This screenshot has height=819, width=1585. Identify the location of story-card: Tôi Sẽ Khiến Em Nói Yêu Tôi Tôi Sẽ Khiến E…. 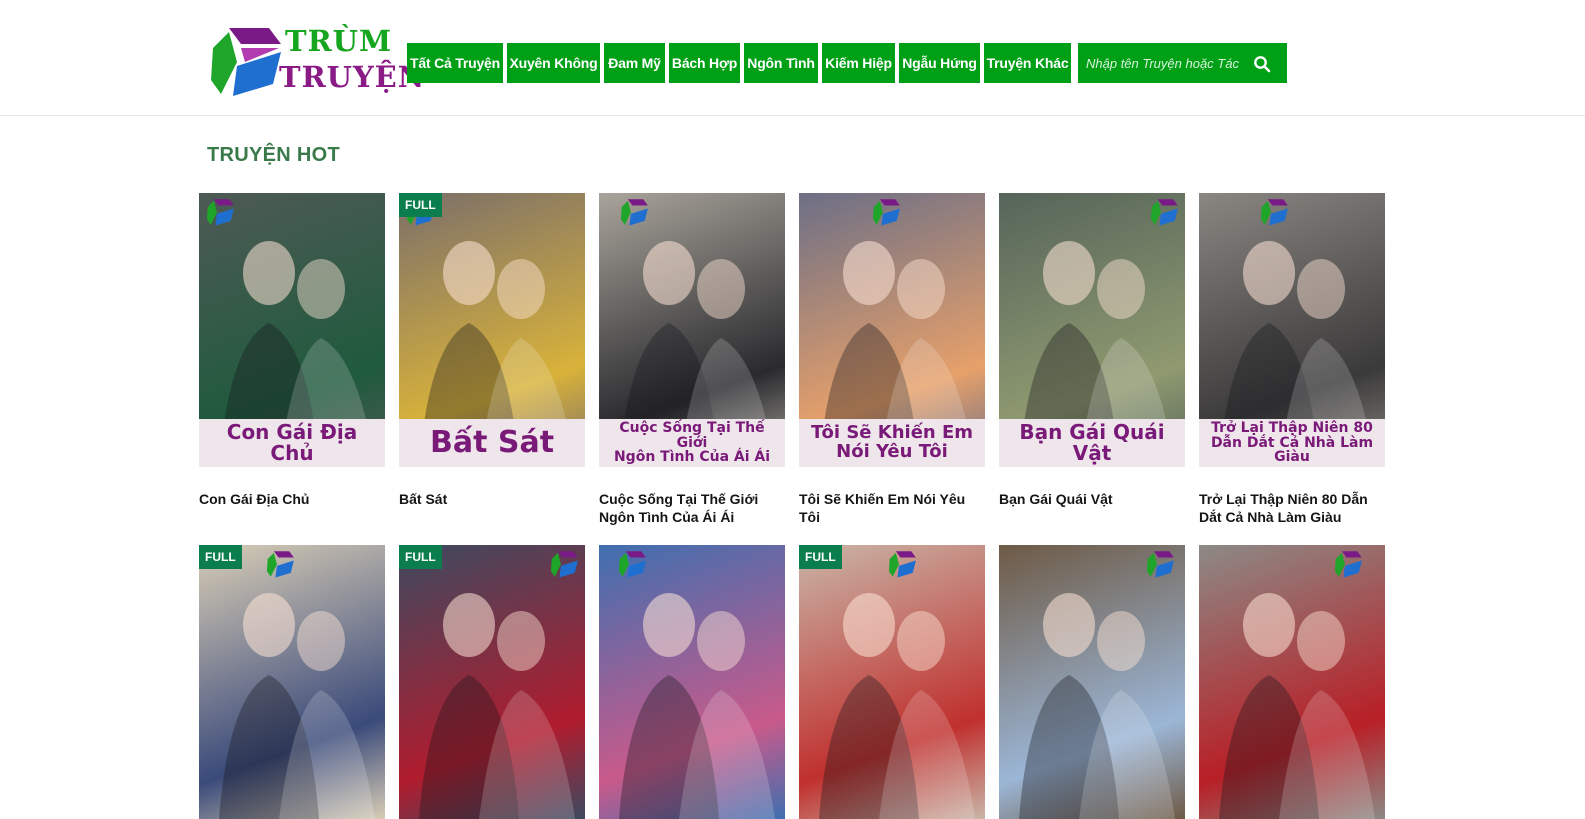
(892, 359).